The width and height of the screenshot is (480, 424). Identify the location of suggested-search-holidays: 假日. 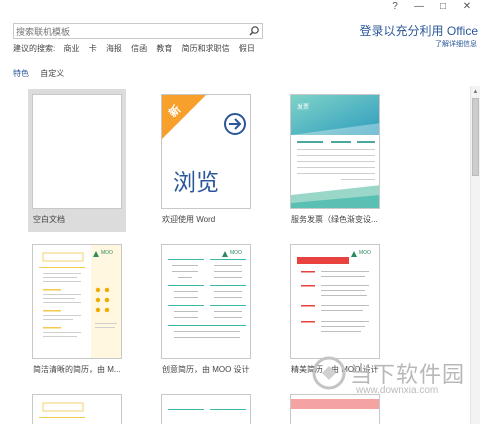
(247, 48).